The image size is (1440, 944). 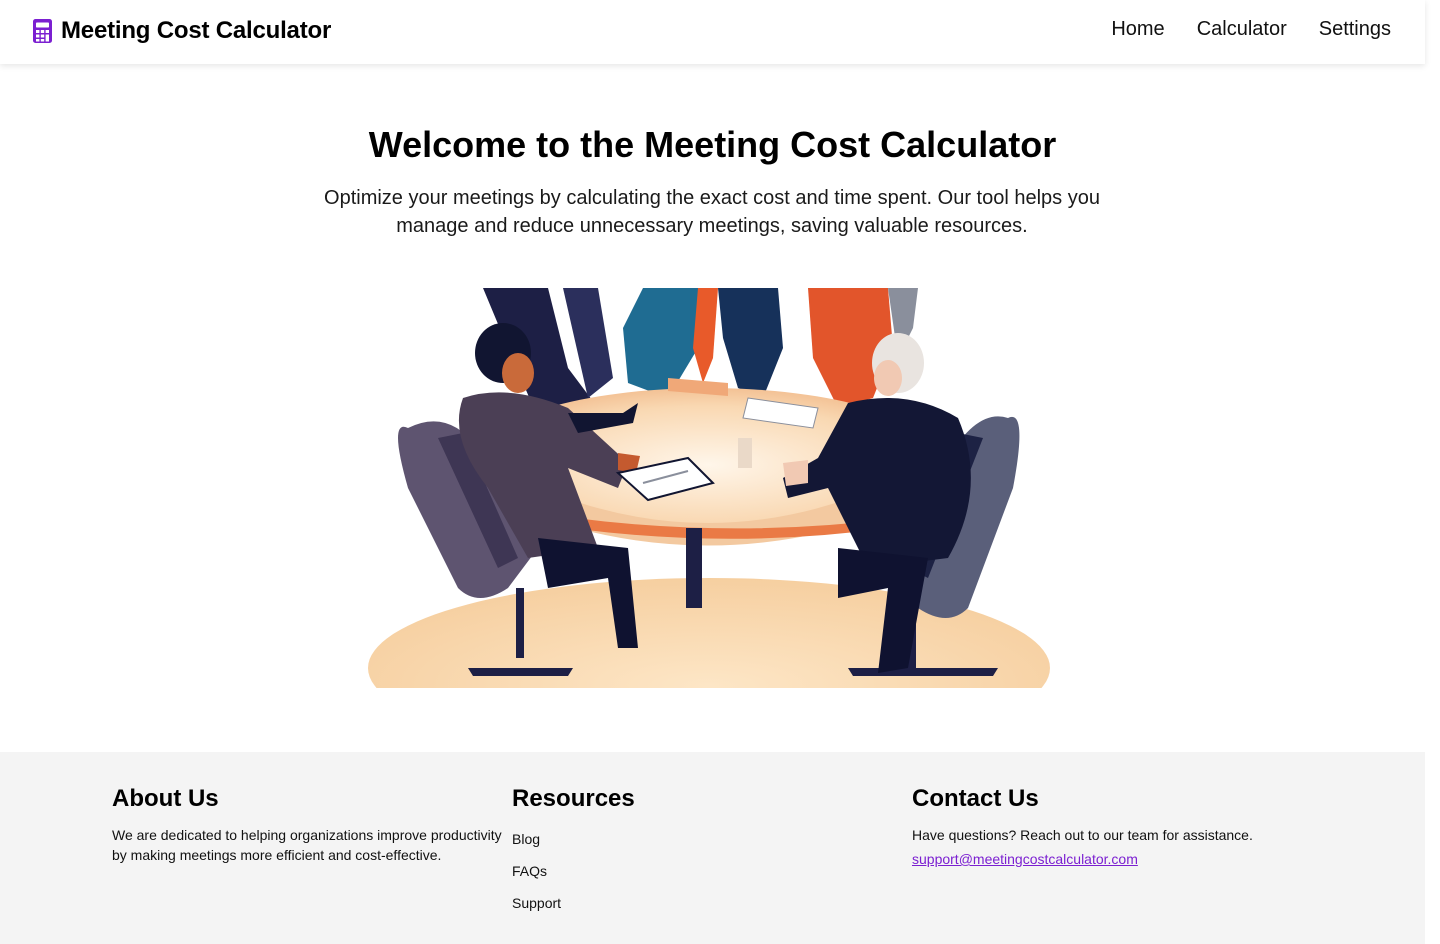 What do you see at coordinates (702, 905) in the screenshot?
I see `resource-item: Support` at bounding box center [702, 905].